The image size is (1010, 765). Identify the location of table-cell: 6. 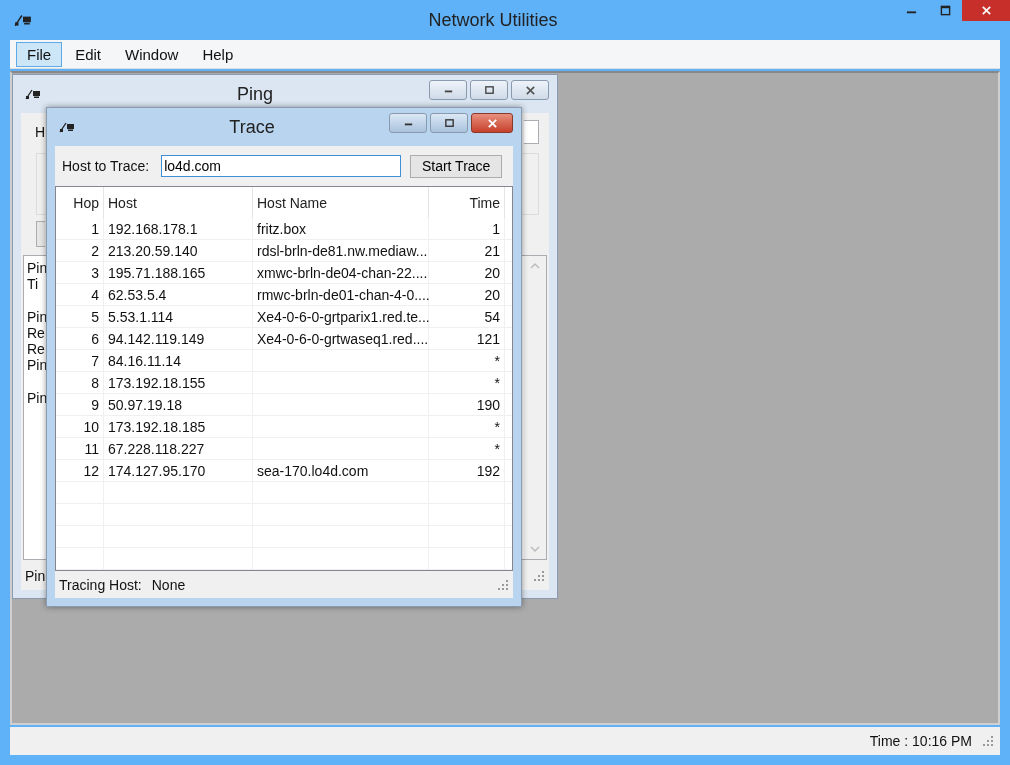
(80, 338).